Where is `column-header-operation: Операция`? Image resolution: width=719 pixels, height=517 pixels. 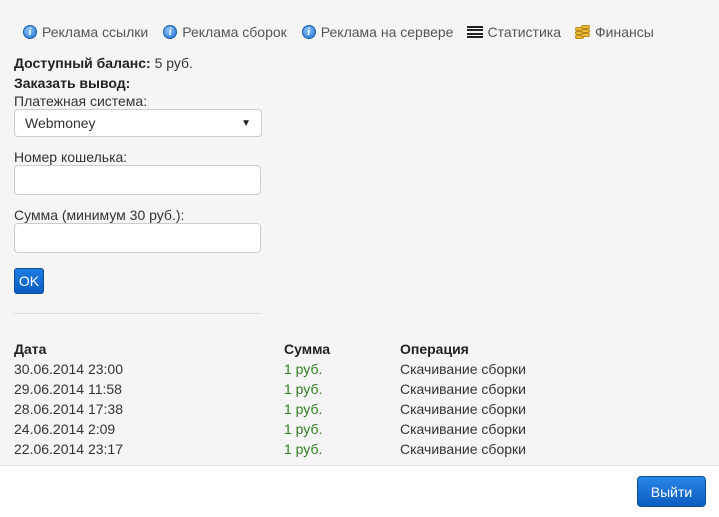
column-header-operation: Операция is located at coordinates (434, 349).